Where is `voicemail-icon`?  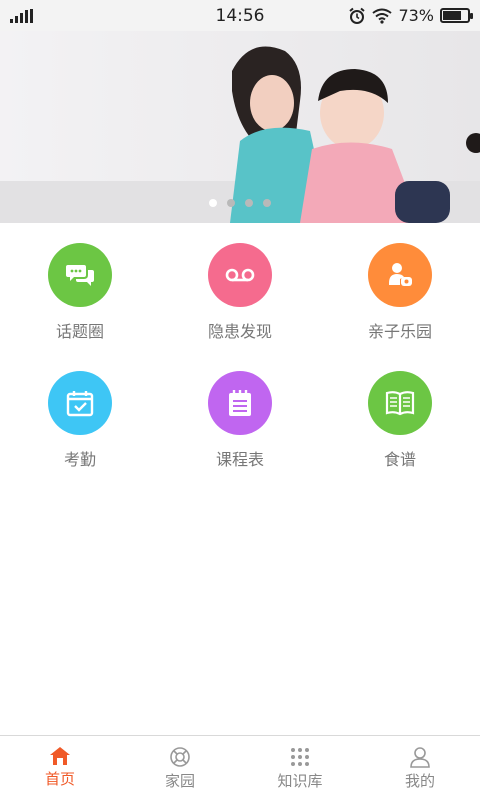 voicemail-icon is located at coordinates (240, 275).